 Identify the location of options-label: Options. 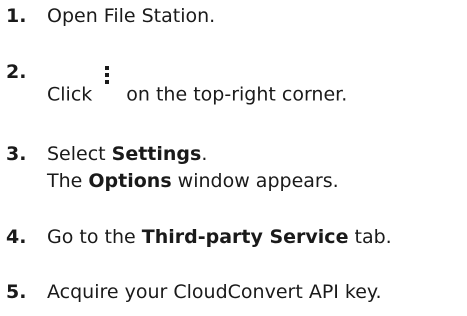
(130, 181).